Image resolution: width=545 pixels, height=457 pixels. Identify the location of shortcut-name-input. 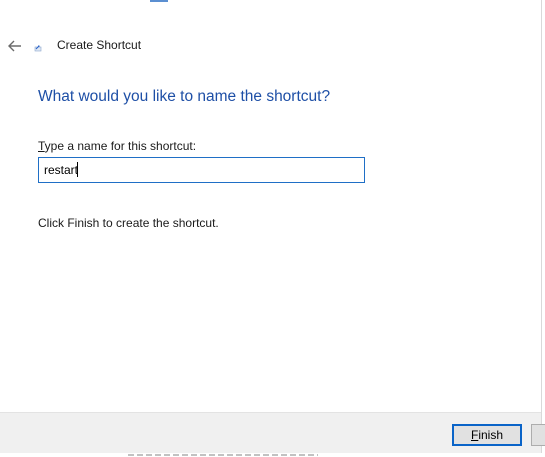
(201, 170).